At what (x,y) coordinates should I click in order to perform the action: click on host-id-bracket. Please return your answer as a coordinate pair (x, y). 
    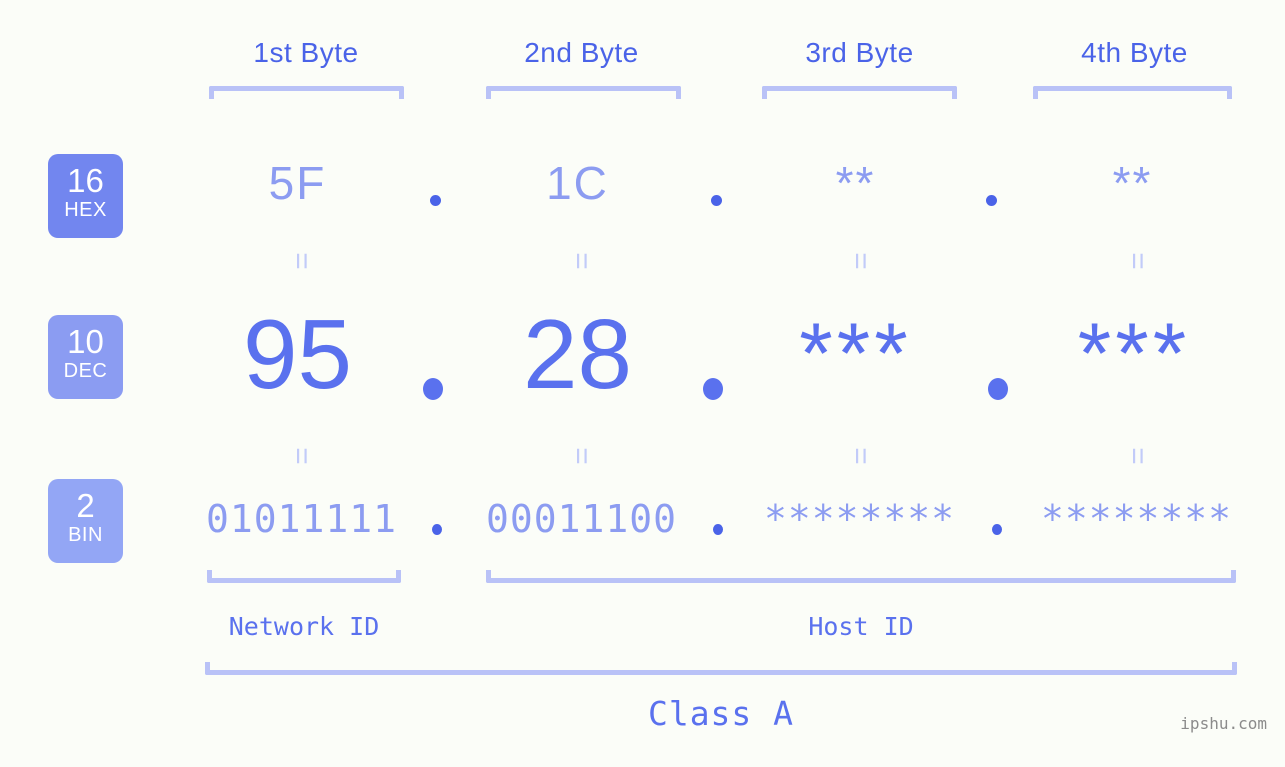
    Looking at the image, I should click on (861, 576).